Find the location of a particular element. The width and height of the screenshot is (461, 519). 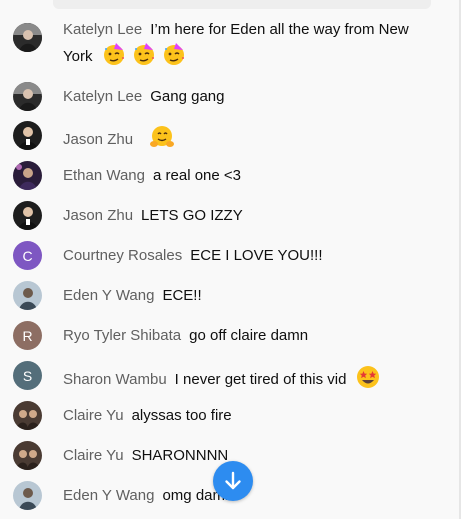

chat-message: R Ryo Tyler Shibata go off claire damn is located at coordinates (229, 336).